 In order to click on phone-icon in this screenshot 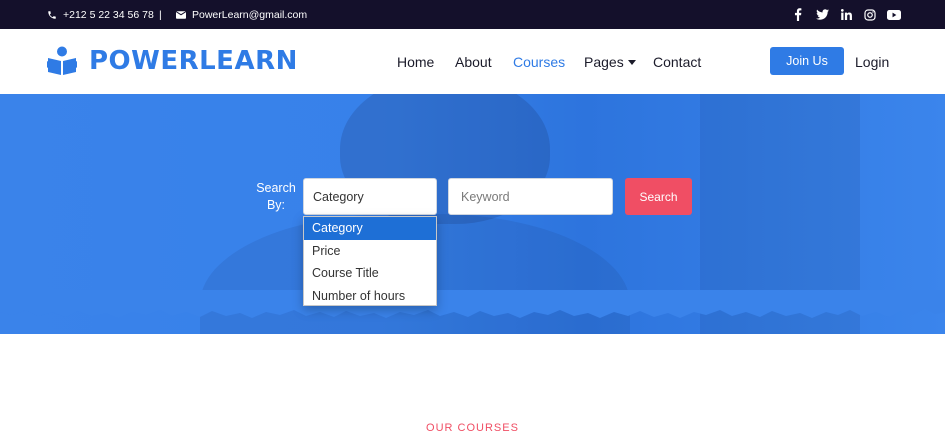, I will do `click(52, 14)`.